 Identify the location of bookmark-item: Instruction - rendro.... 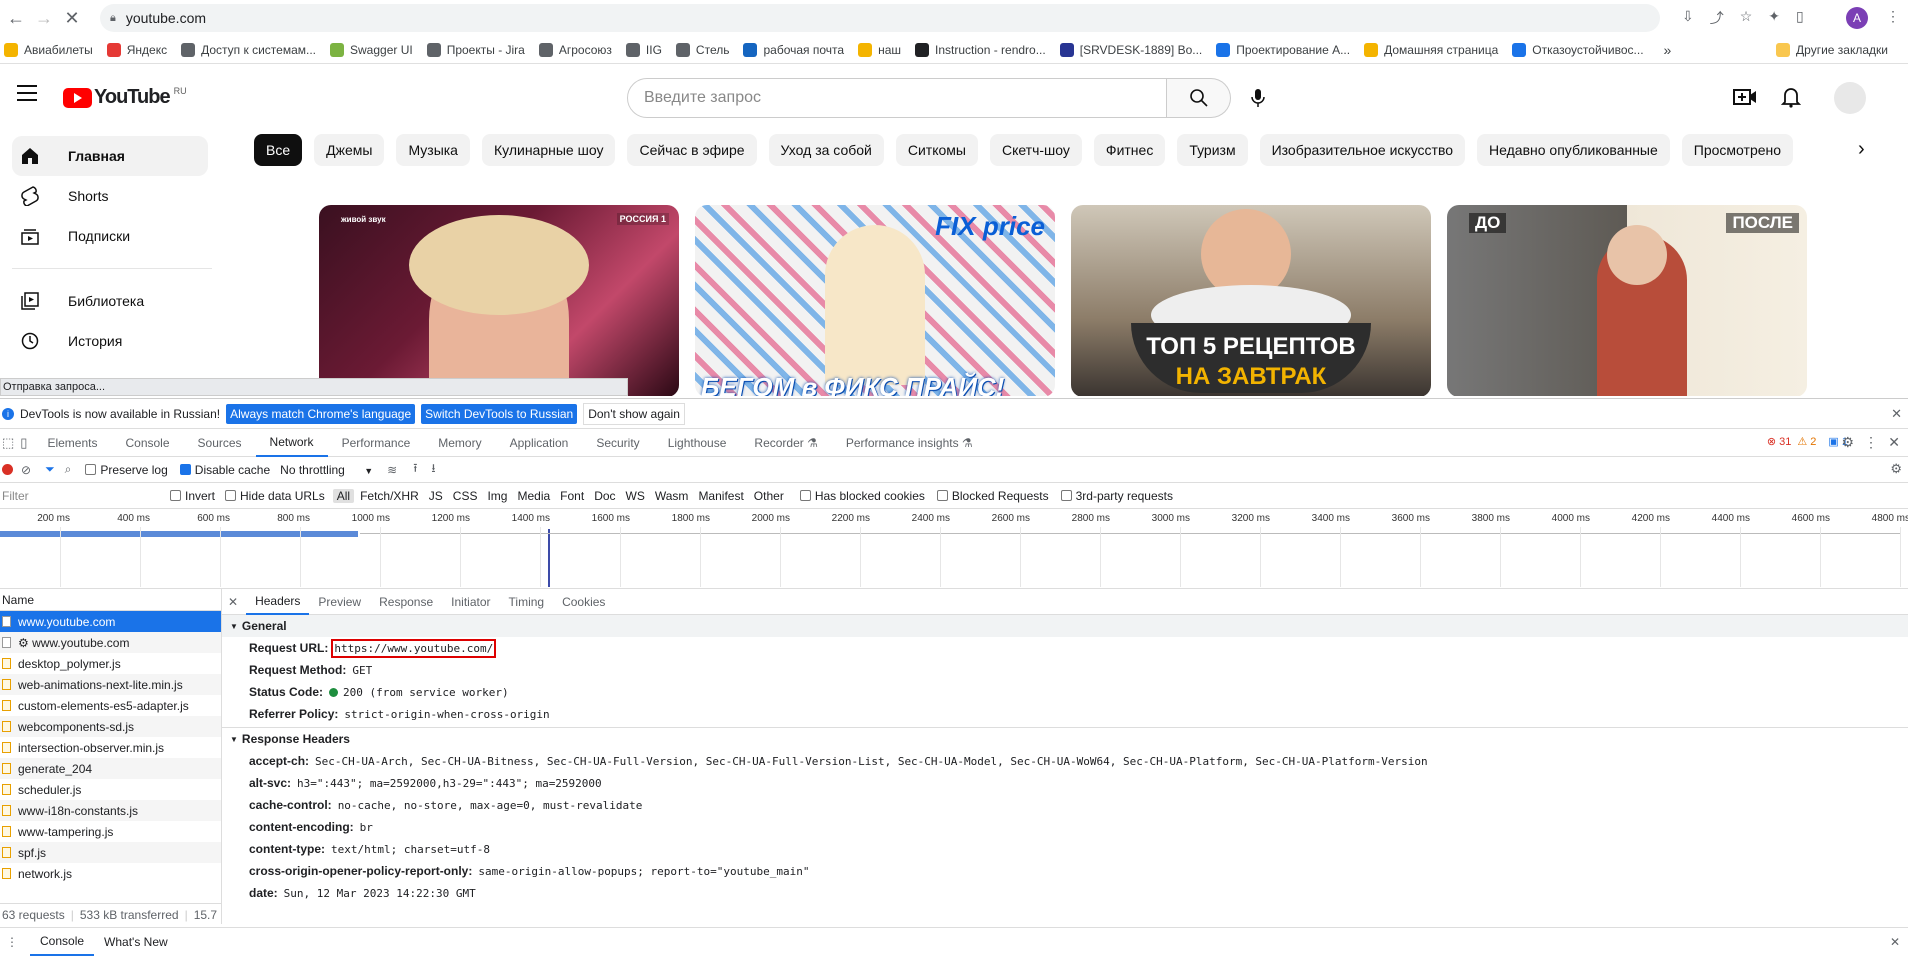
(980, 49).